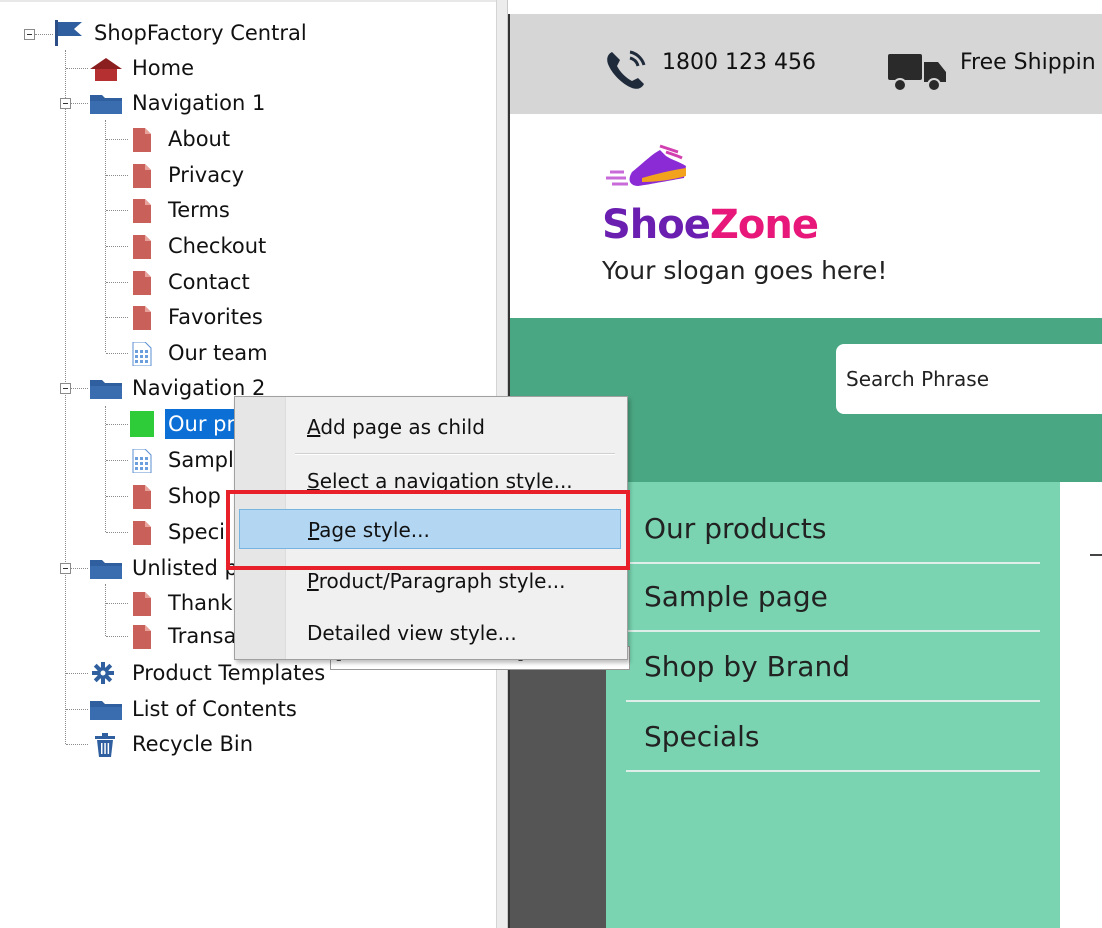  I want to click on home-icon, so click(105, 69).